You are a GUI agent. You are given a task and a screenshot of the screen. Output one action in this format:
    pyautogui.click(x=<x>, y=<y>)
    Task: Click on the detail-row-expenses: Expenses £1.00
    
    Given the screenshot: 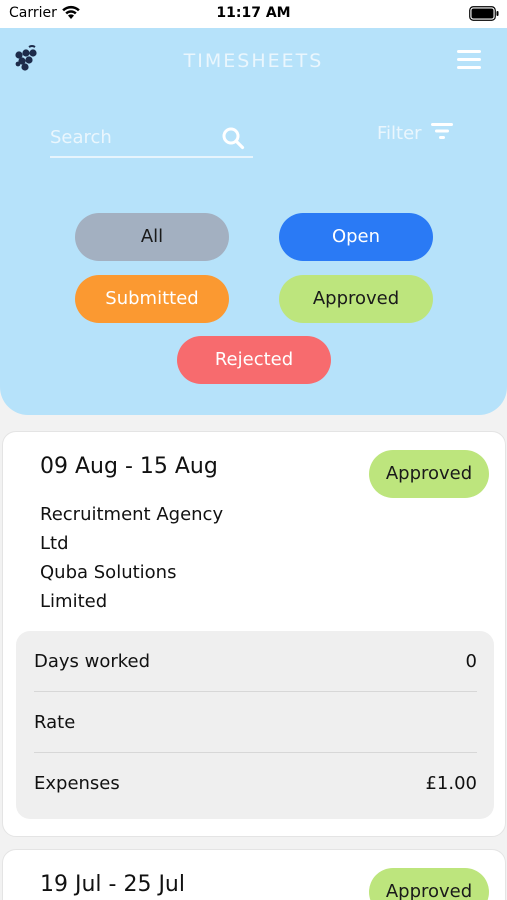 What is the action you would take?
    pyautogui.click(x=255, y=783)
    